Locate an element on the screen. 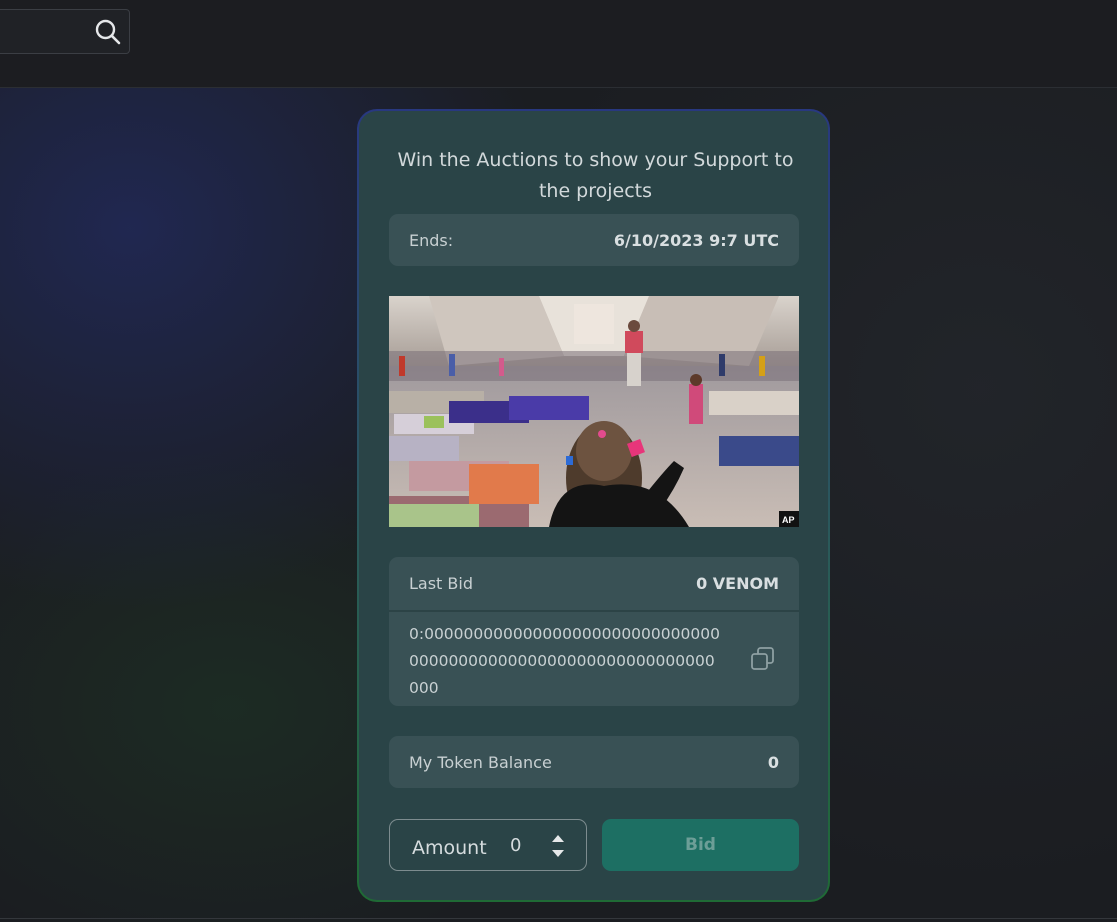 Image resolution: width=1117 pixels, height=922 pixels. amount-label: Amount is located at coordinates (449, 848).